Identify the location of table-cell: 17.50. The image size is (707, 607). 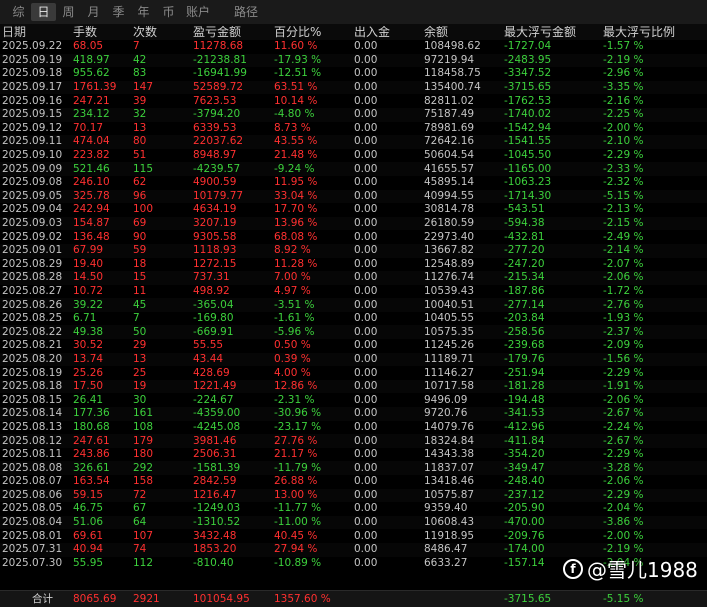
(88, 386).